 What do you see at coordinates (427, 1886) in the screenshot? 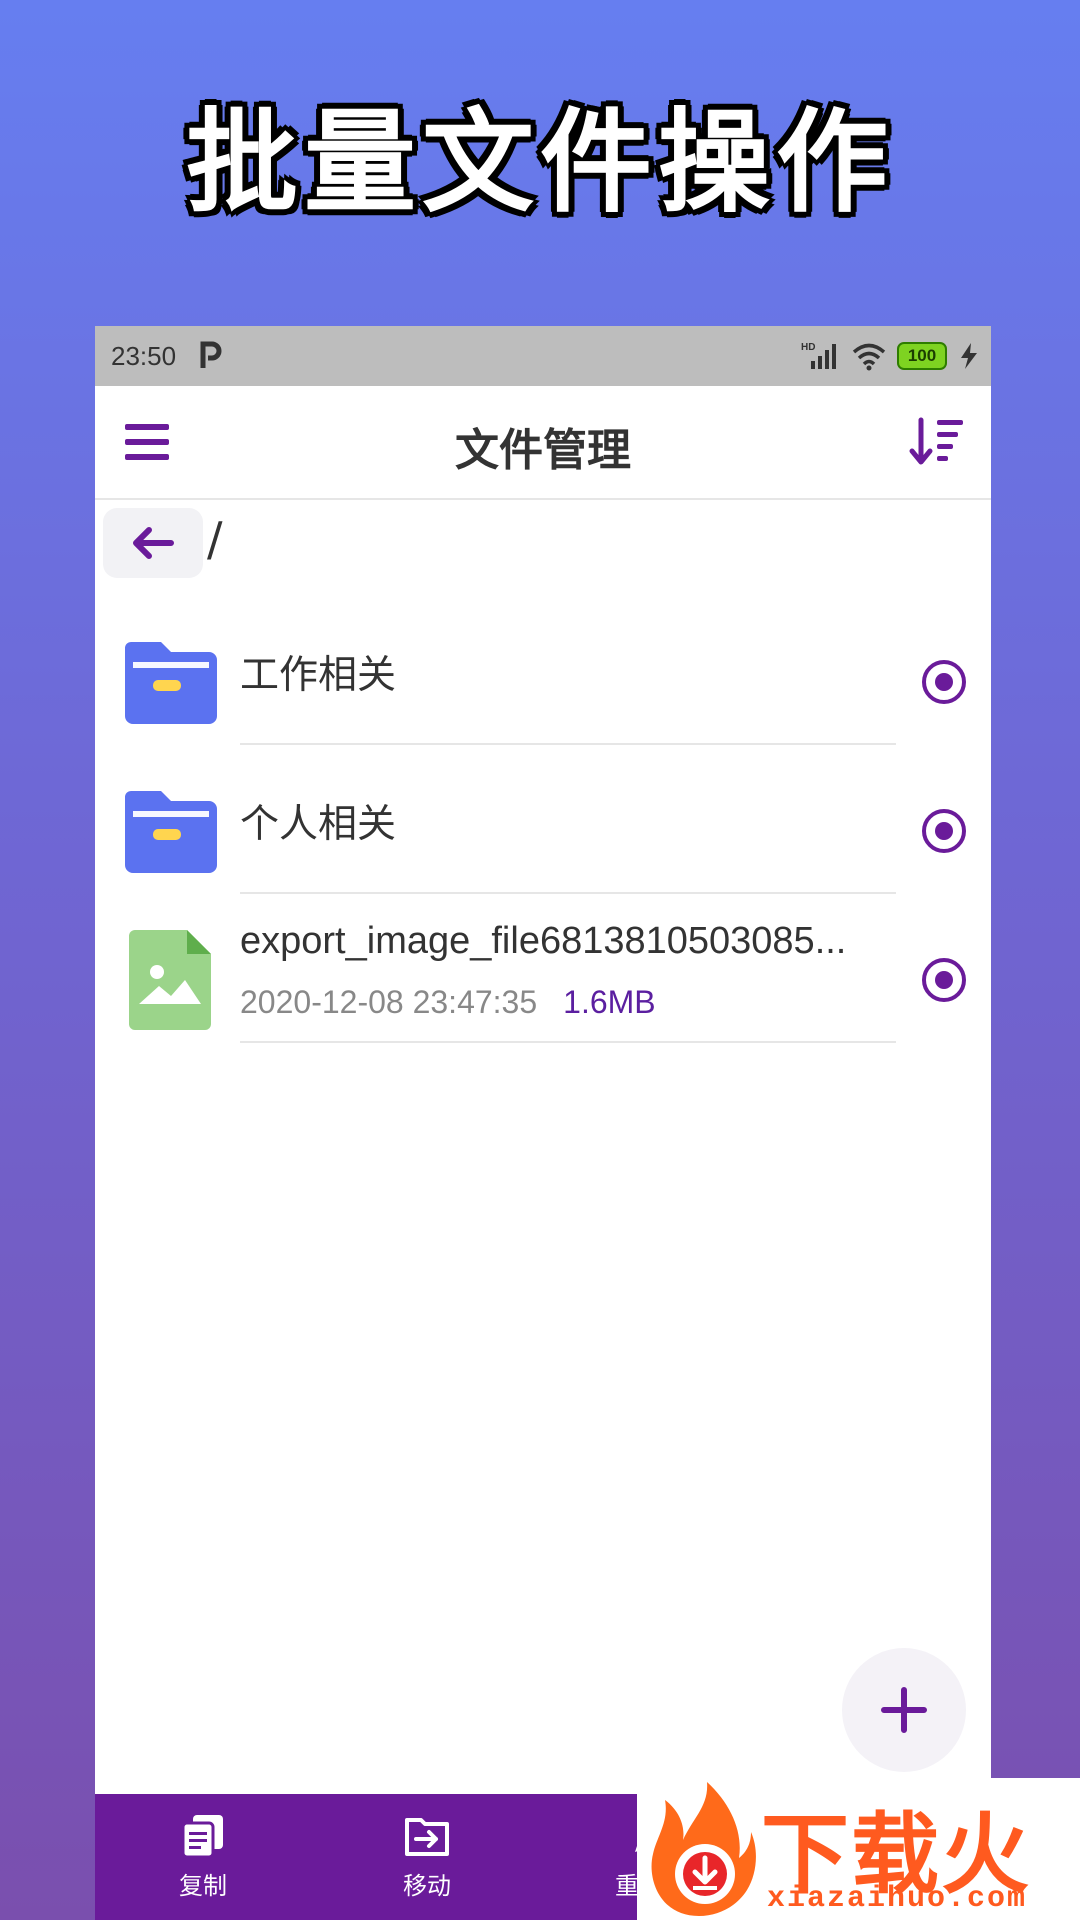
I see `move-label: 移动` at bounding box center [427, 1886].